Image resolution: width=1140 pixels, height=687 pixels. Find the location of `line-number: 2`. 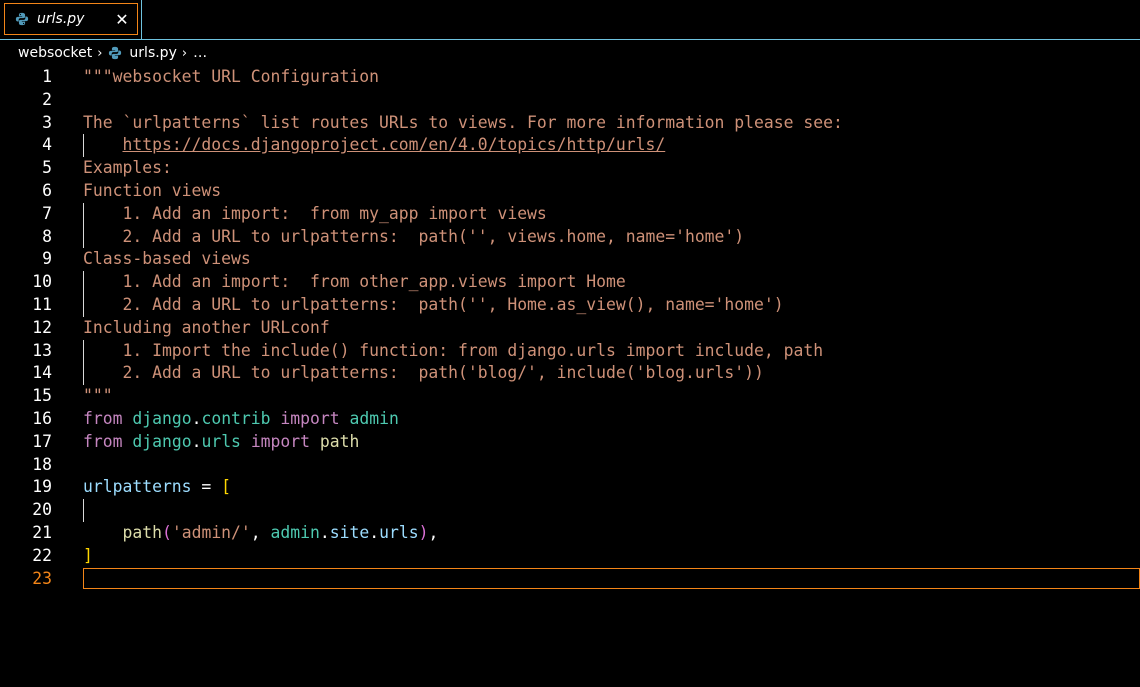

line-number: 2 is located at coordinates (47, 99).